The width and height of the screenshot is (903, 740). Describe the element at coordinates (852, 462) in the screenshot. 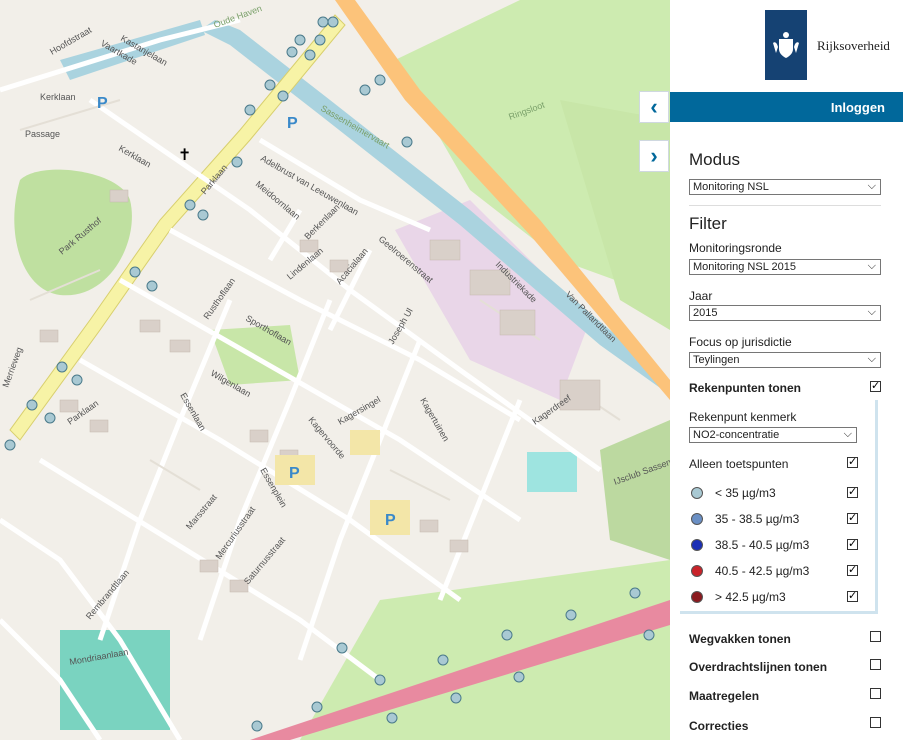

I see `toetspunten-checkbox: ✓` at that location.